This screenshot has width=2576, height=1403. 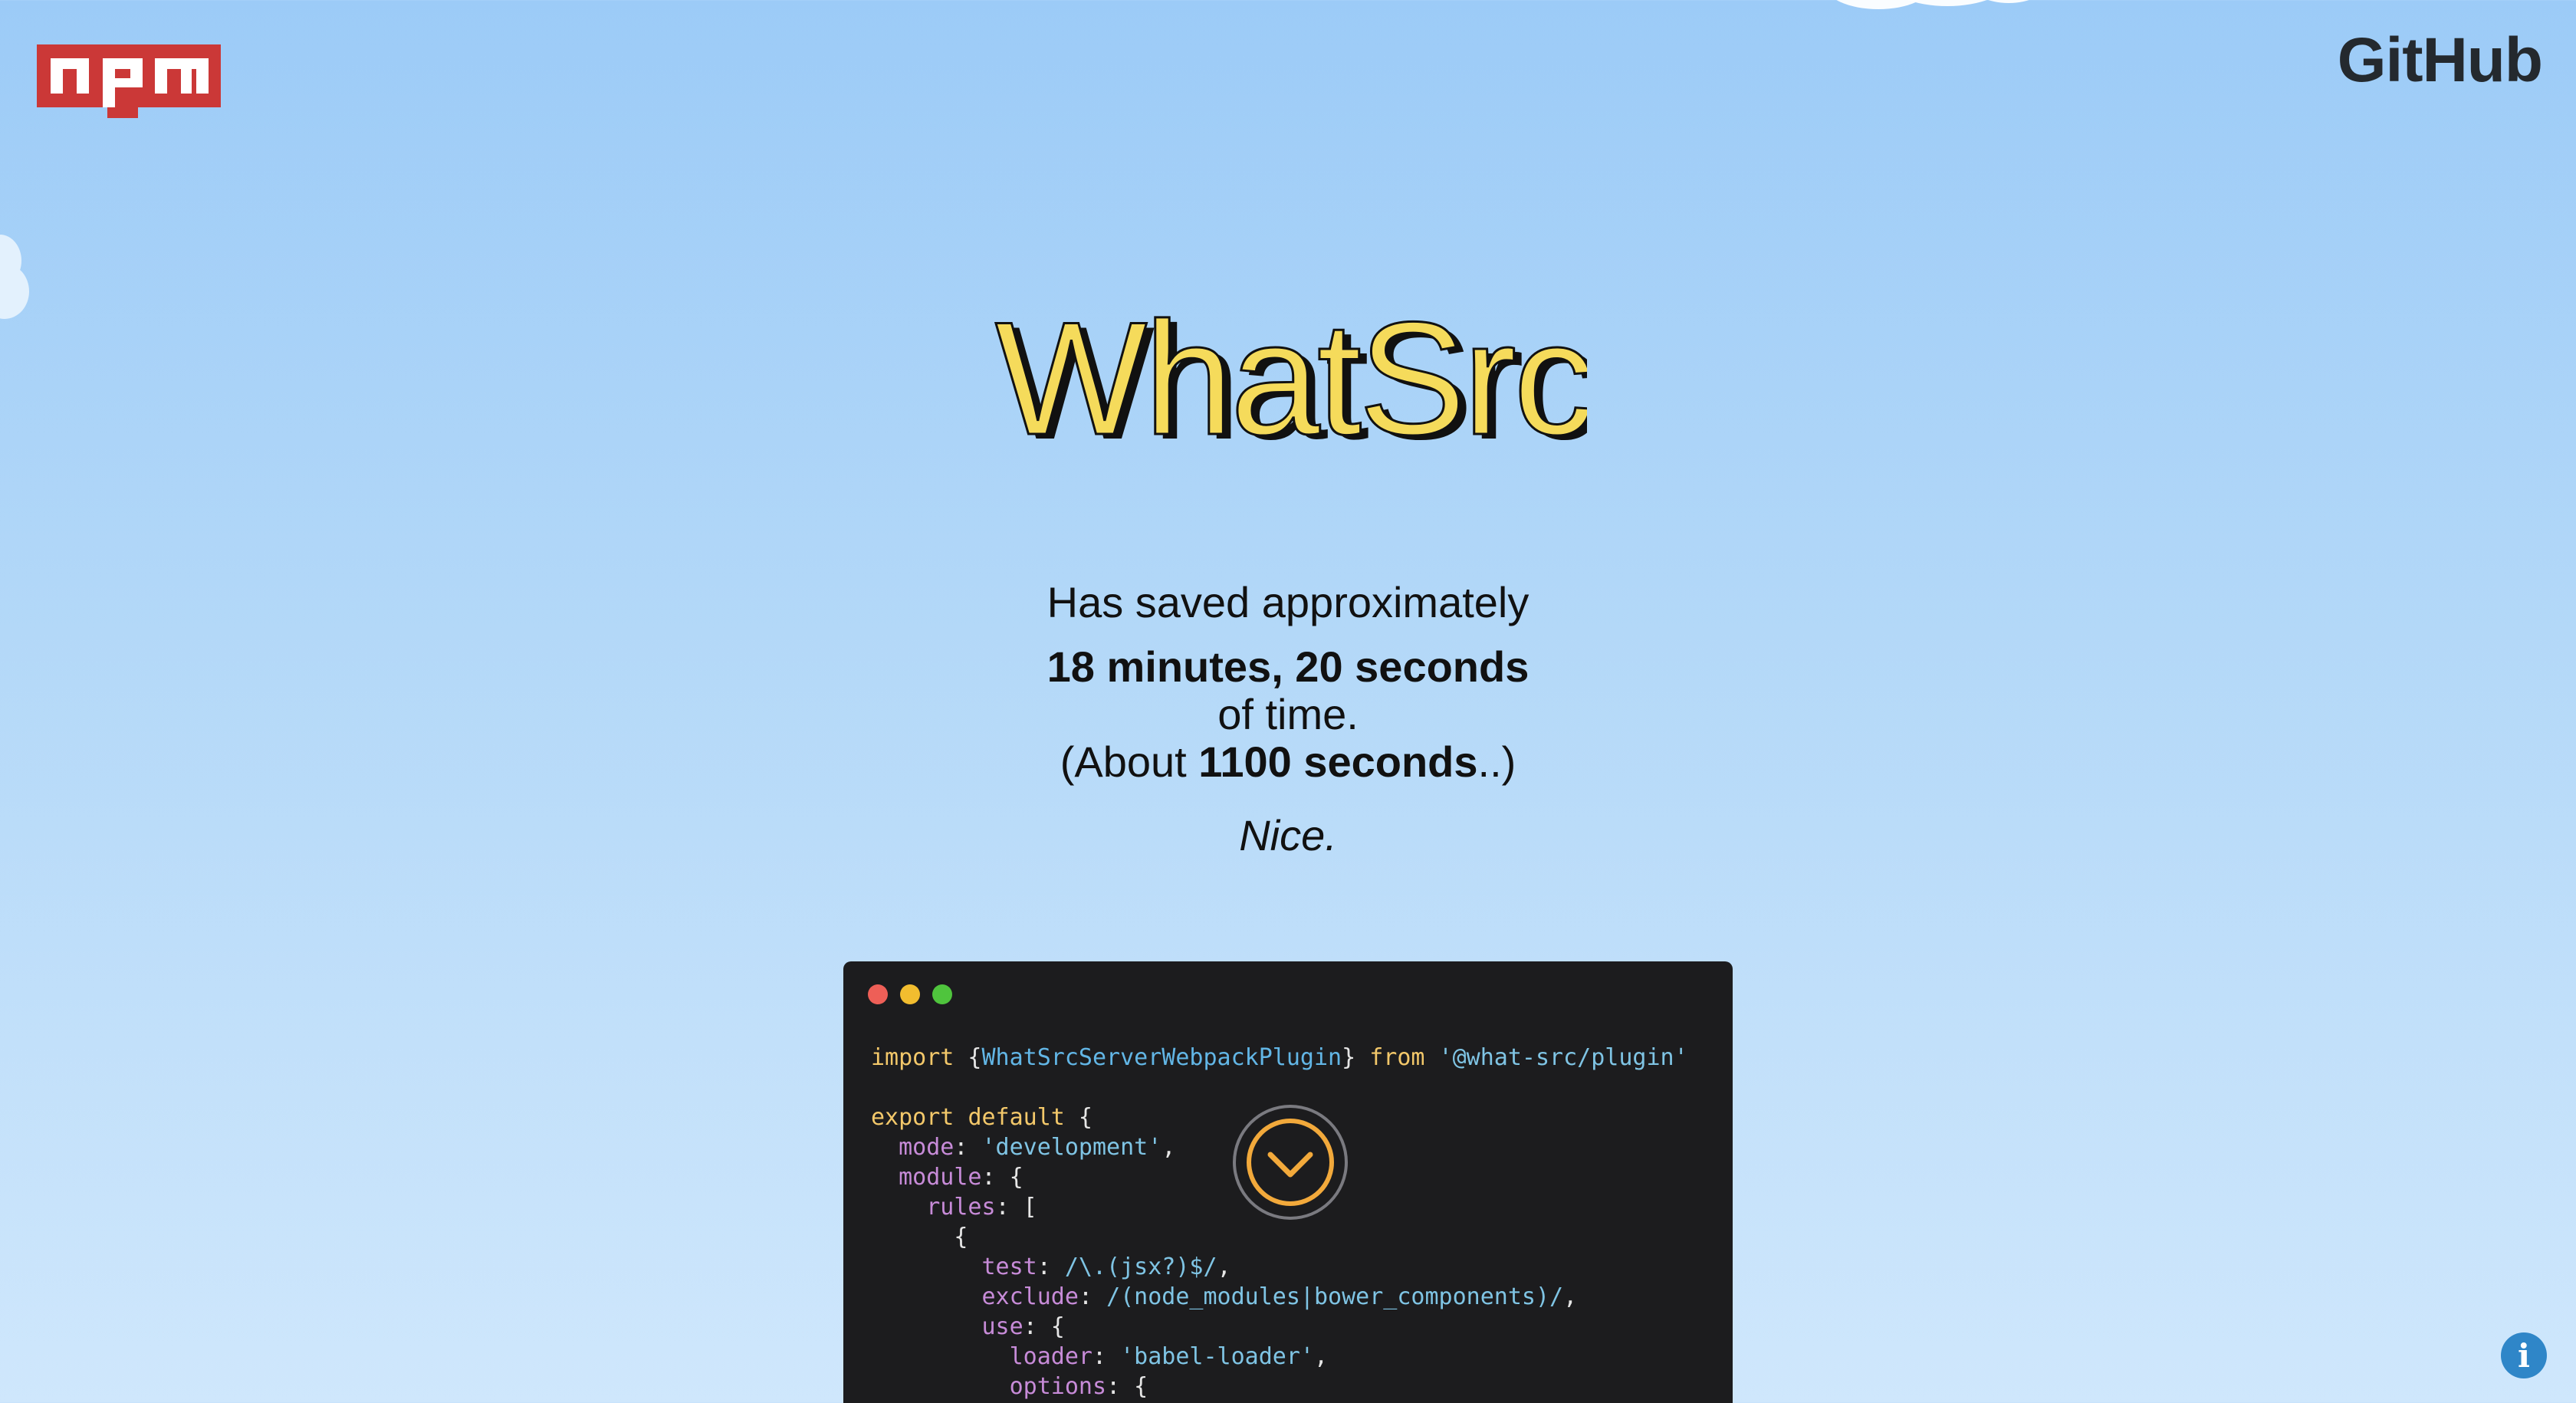 What do you see at coordinates (1288, 714) in the screenshot?
I see `stats-suffix: of time.` at bounding box center [1288, 714].